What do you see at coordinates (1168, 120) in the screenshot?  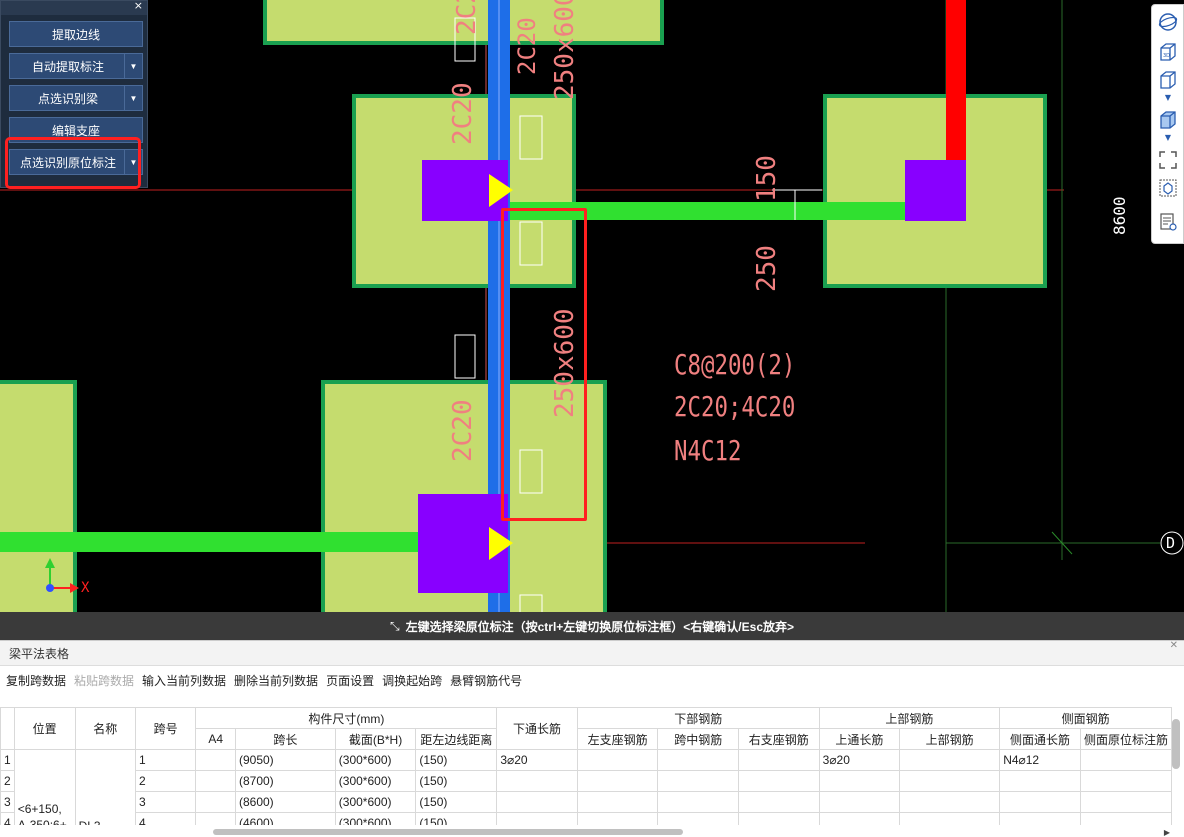 I see `cube-solid-icon` at bounding box center [1168, 120].